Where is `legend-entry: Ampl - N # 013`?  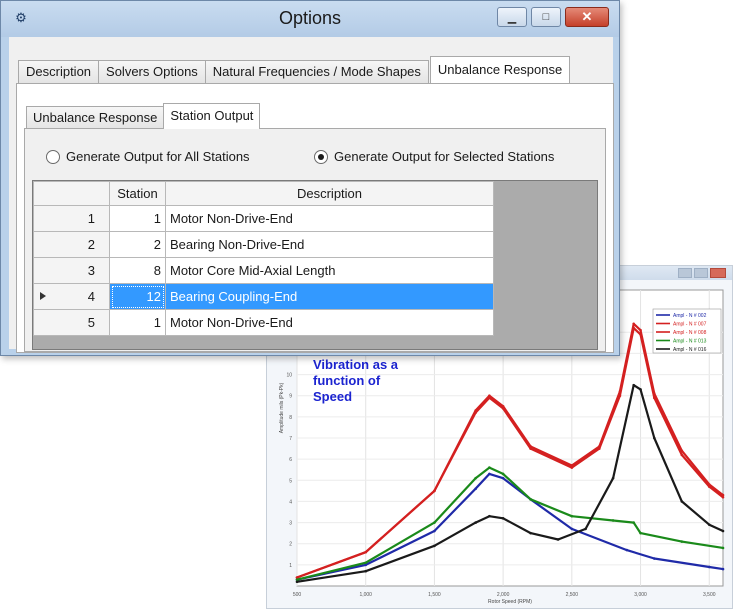
legend-entry: Ampl - N # 013 is located at coordinates (690, 342).